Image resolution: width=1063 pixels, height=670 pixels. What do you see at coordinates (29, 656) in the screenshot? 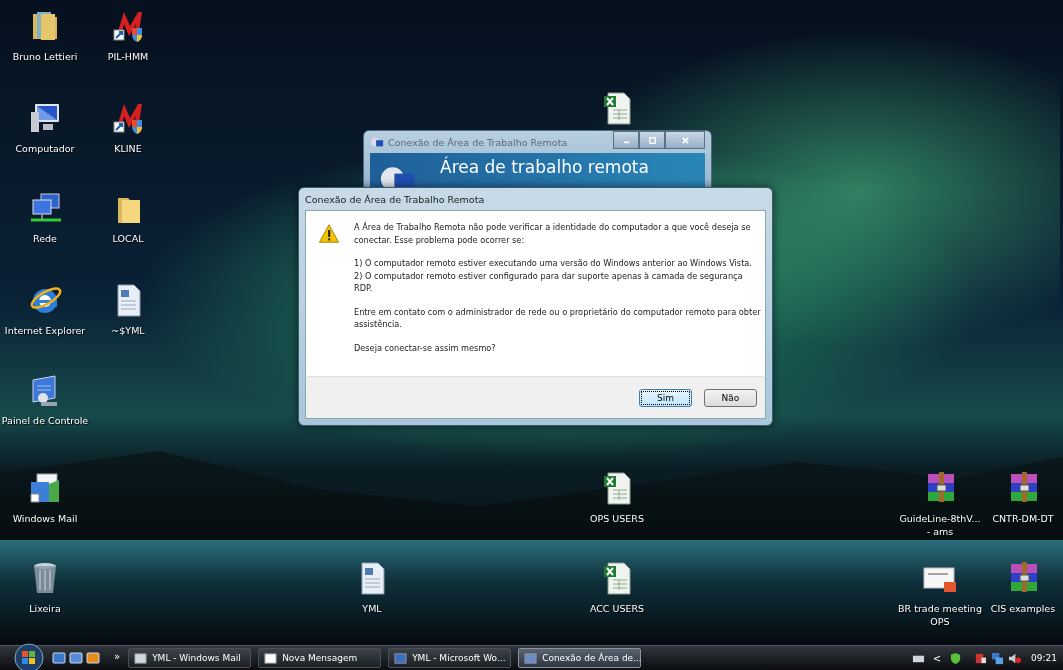
I see `start-button` at bounding box center [29, 656].